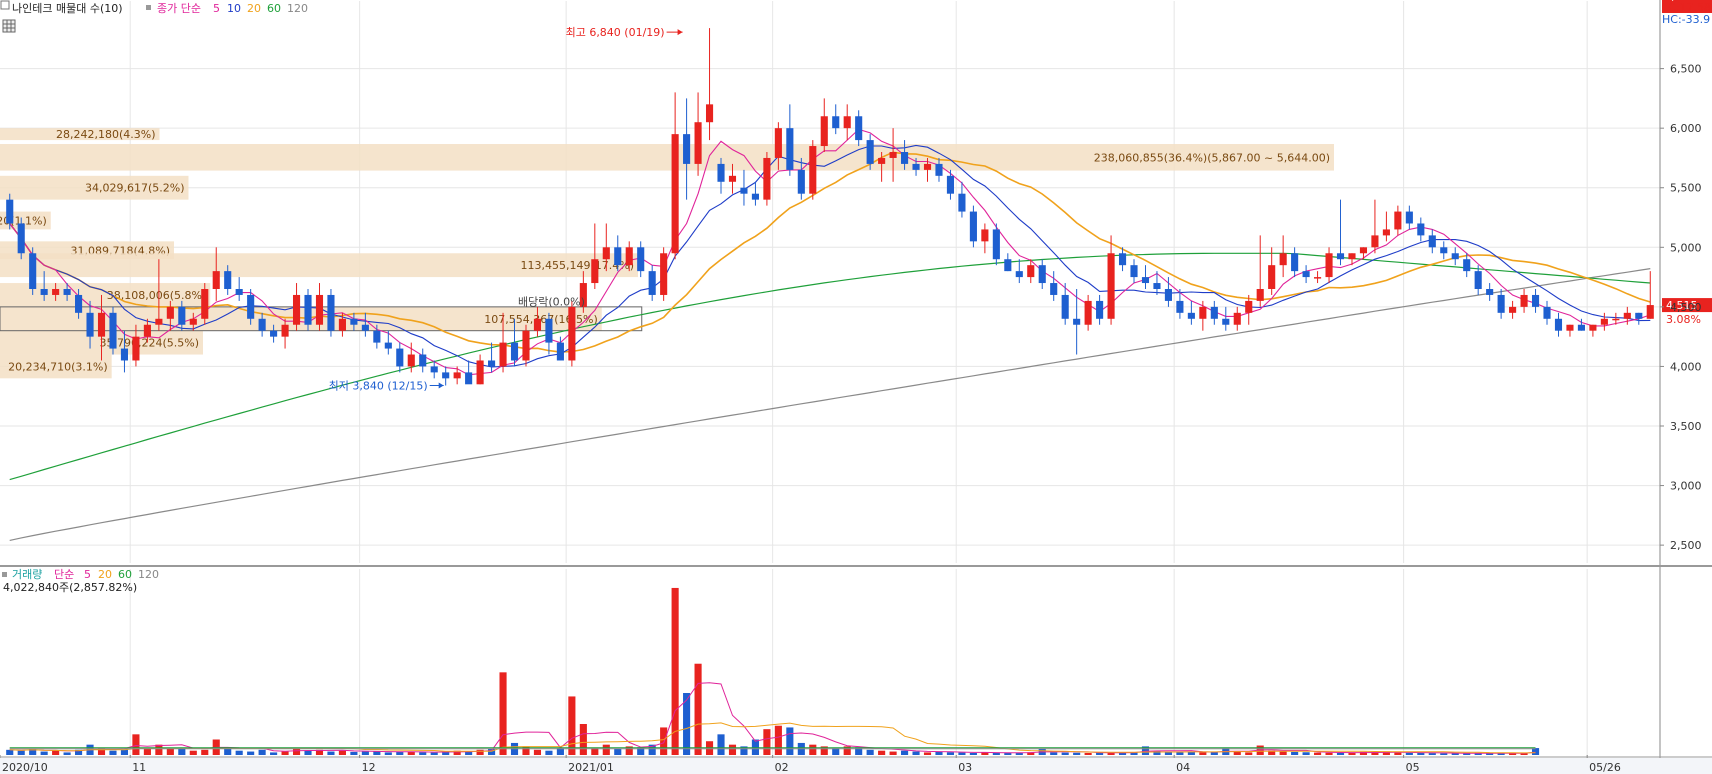 The height and width of the screenshot is (774, 1712). Describe the element at coordinates (378, 385) in the screenshot. I see `low-annotation: 최저 3,840 (12/15)` at that location.